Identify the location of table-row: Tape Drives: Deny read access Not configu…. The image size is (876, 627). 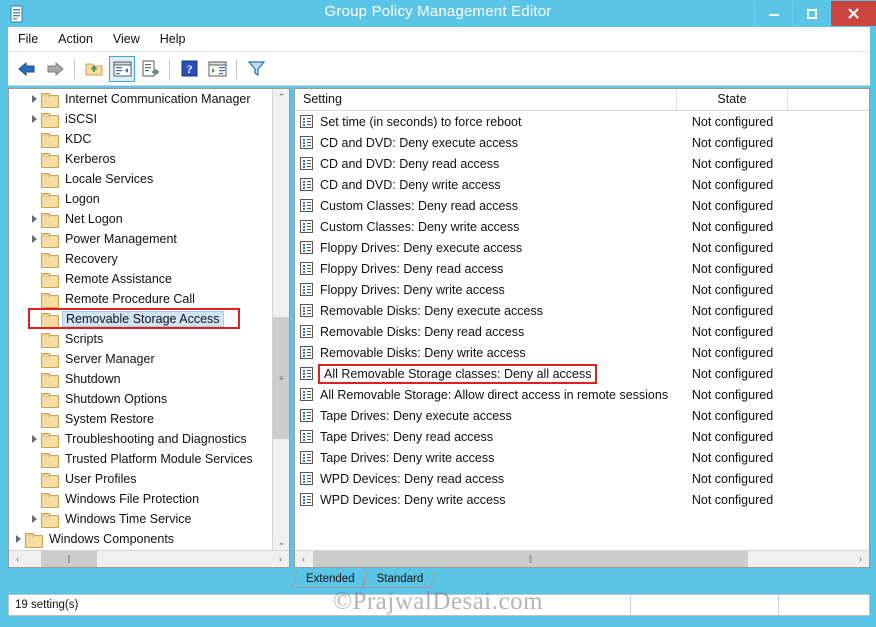
(582, 436).